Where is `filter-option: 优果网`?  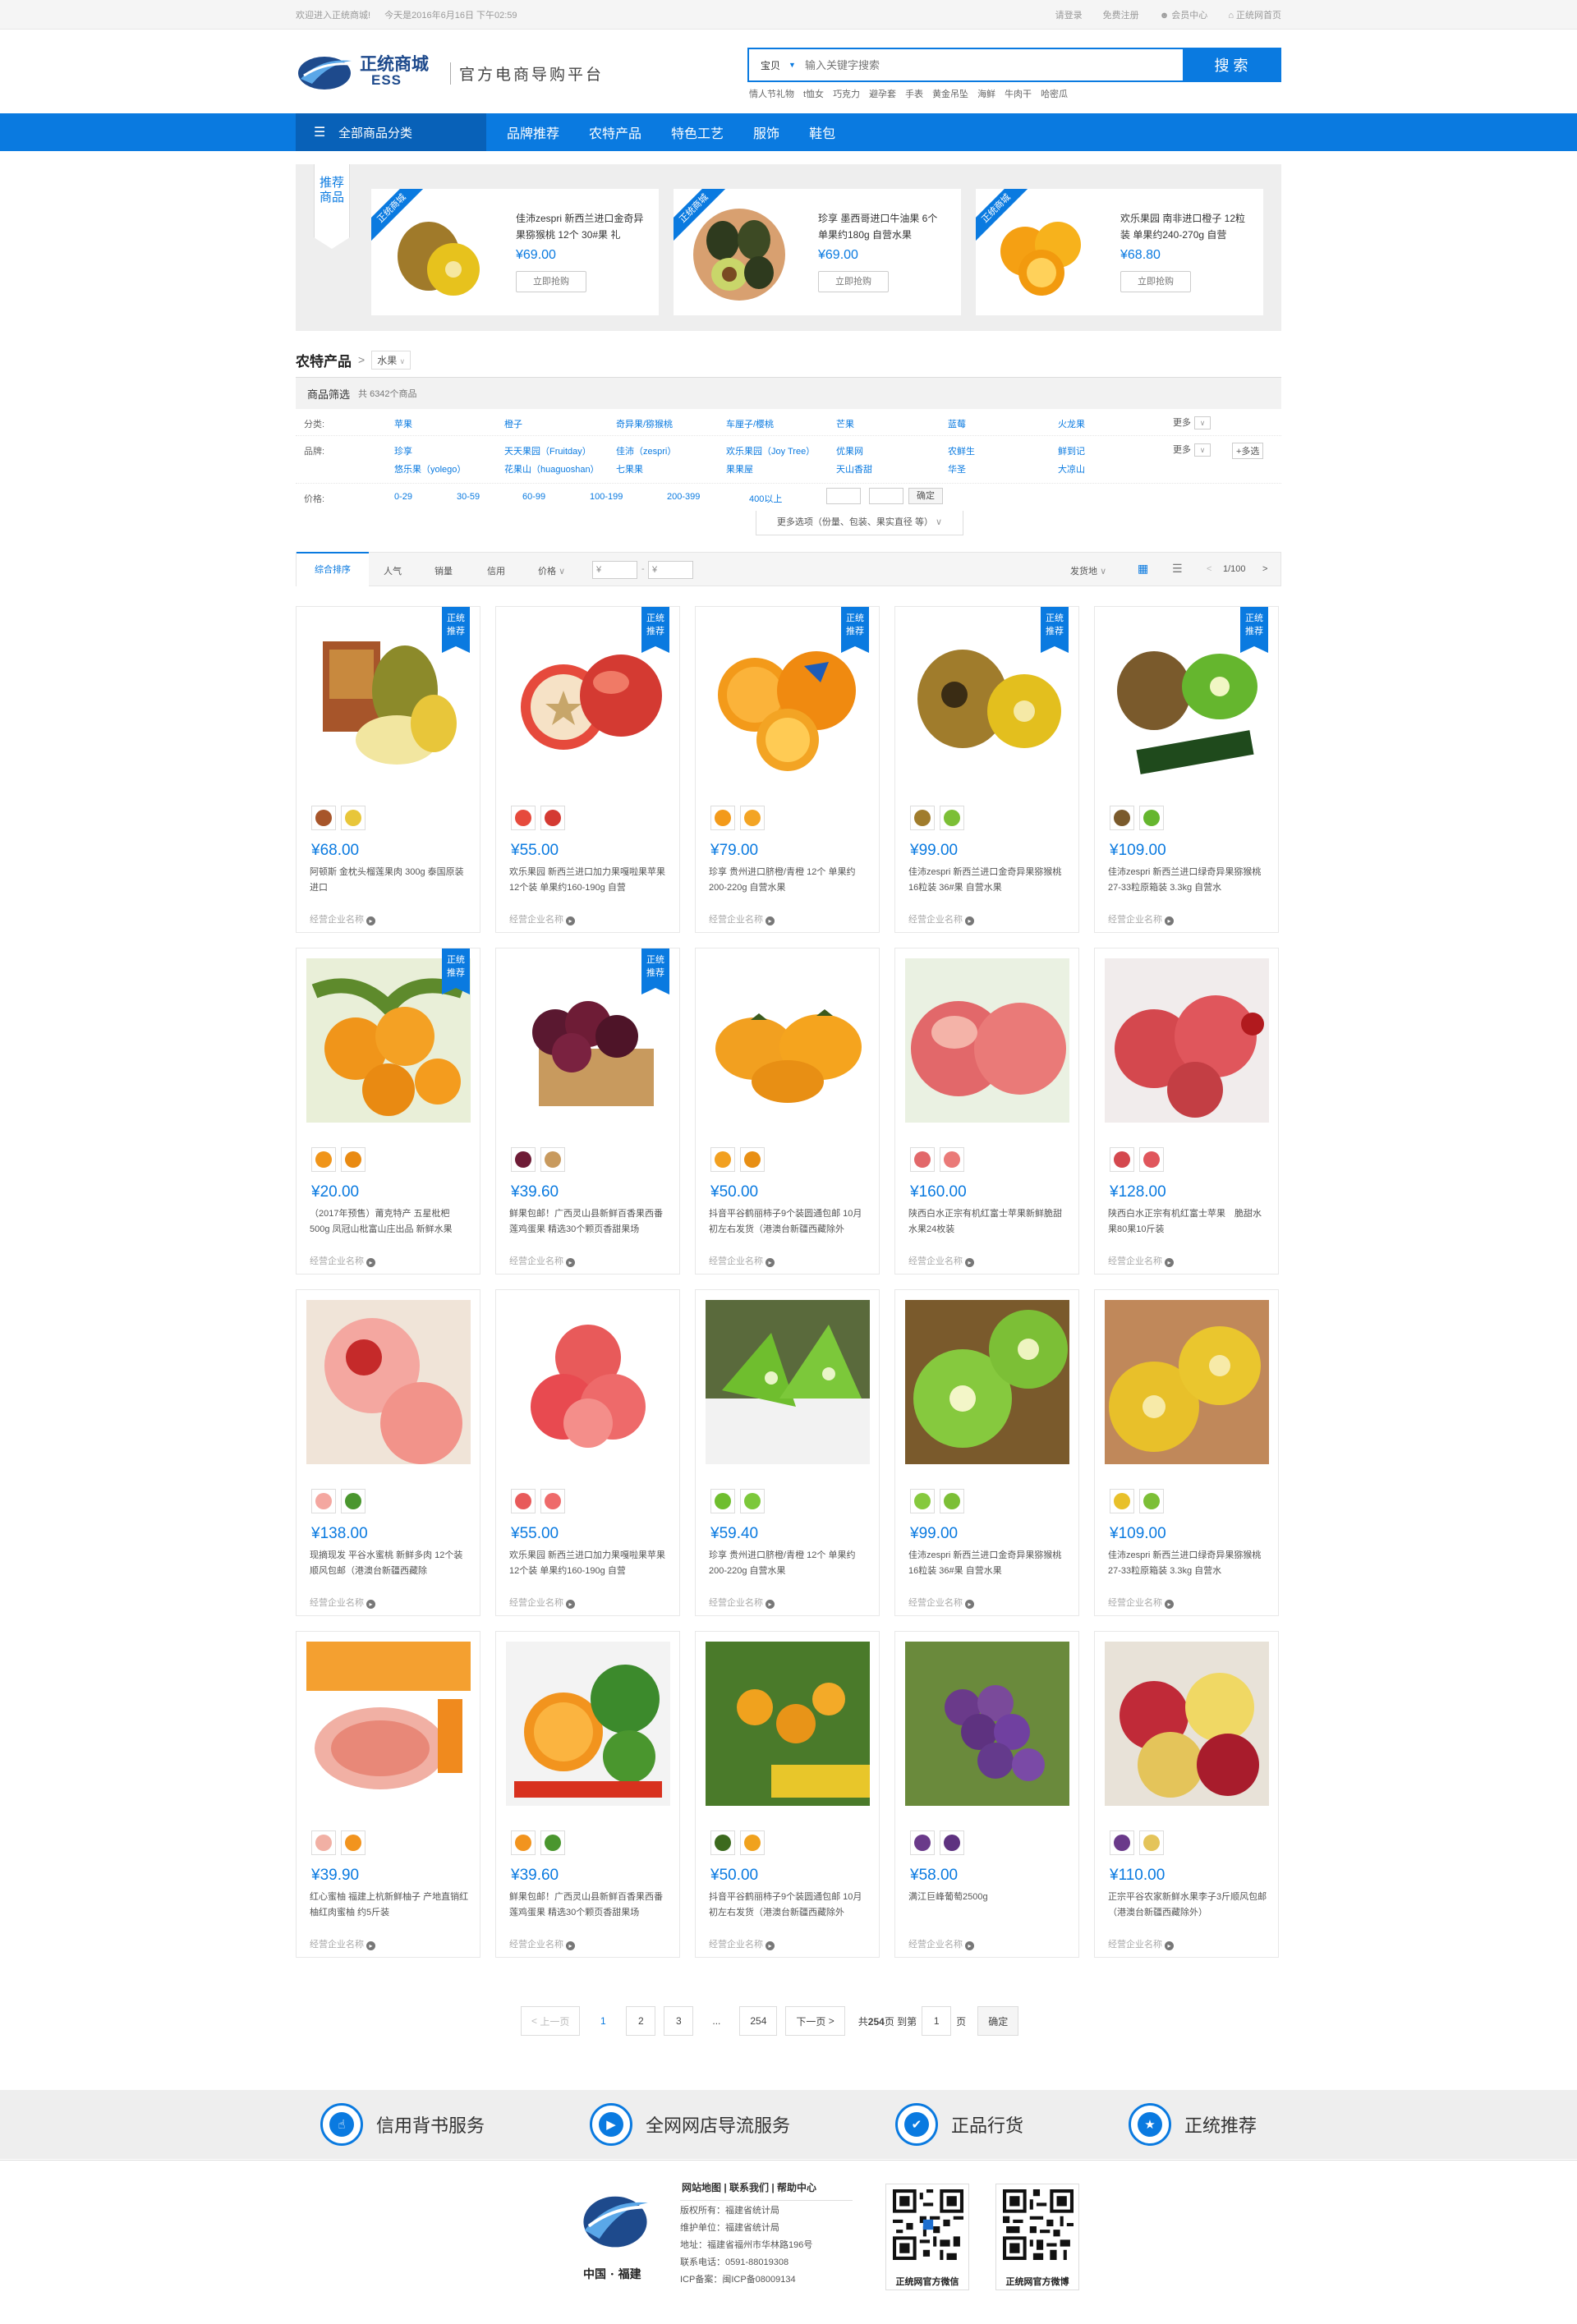 filter-option: 优果网 is located at coordinates (849, 450).